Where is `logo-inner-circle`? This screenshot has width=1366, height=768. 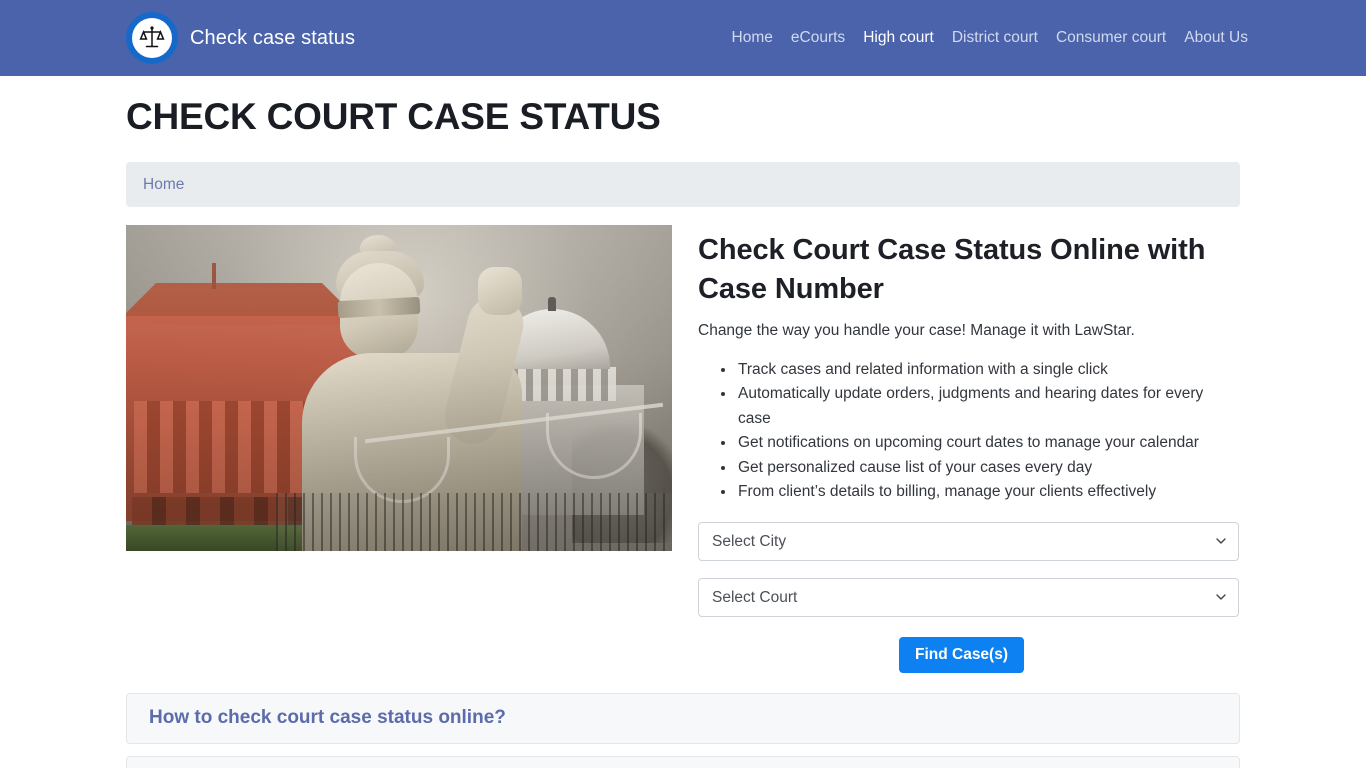
logo-inner-circle is located at coordinates (152, 38).